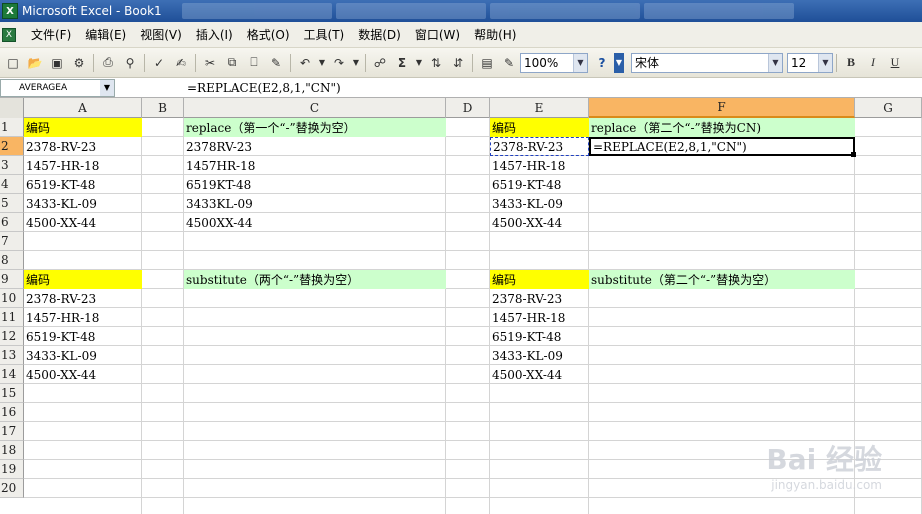 The width and height of the screenshot is (922, 514). I want to click on row-header-6: 6, so click(12, 222).